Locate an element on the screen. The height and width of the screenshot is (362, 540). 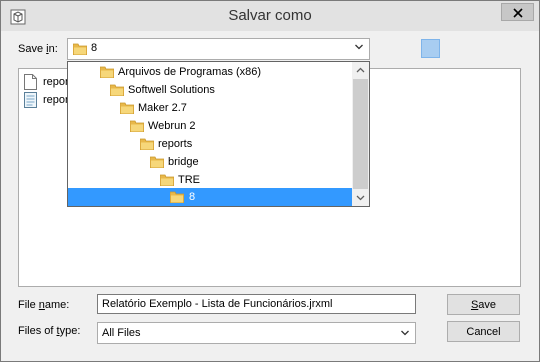
file-name-label: File name: is located at coordinates (44, 305).